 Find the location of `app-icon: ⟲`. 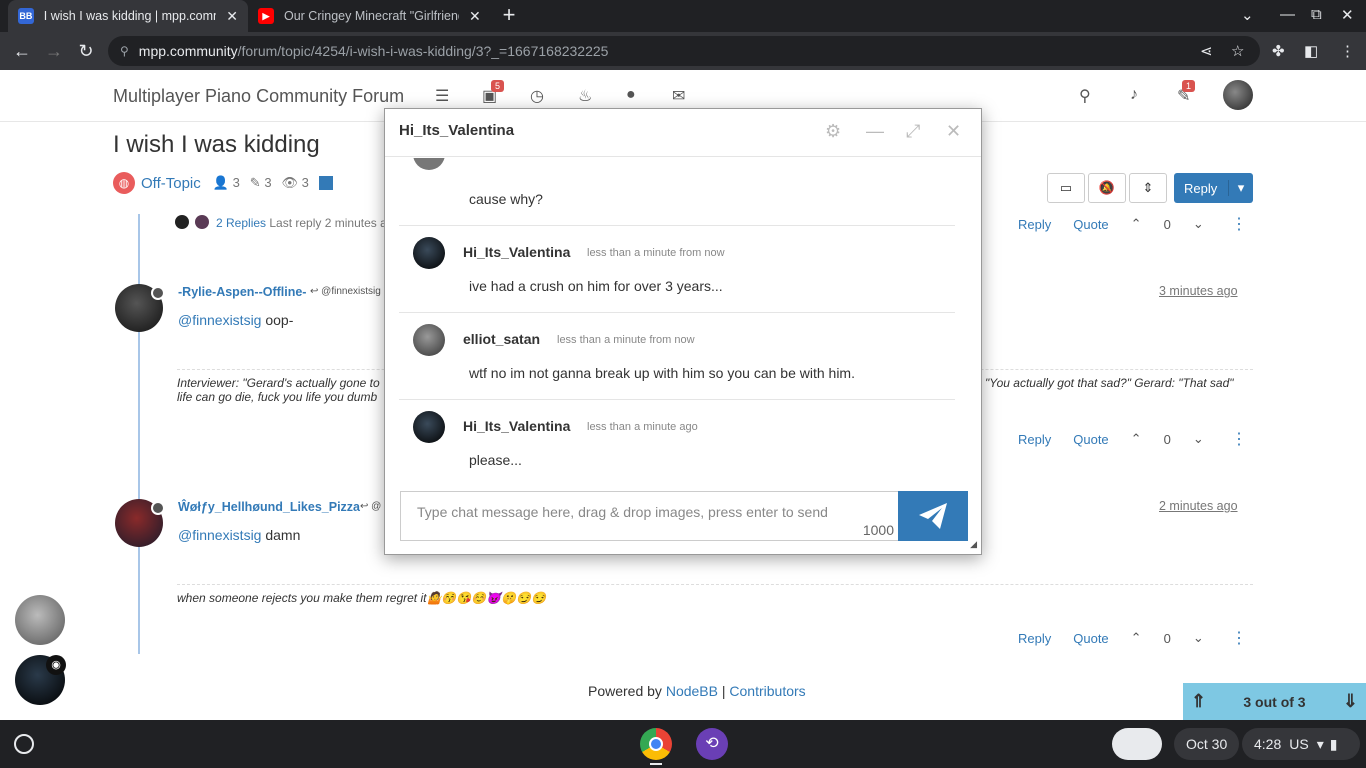

app-icon: ⟲ is located at coordinates (712, 744).